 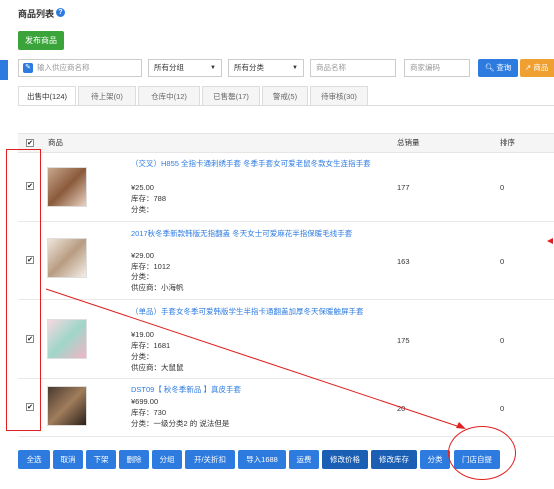 I want to click on annotation-arrowhead-right, so click(x=550, y=241).